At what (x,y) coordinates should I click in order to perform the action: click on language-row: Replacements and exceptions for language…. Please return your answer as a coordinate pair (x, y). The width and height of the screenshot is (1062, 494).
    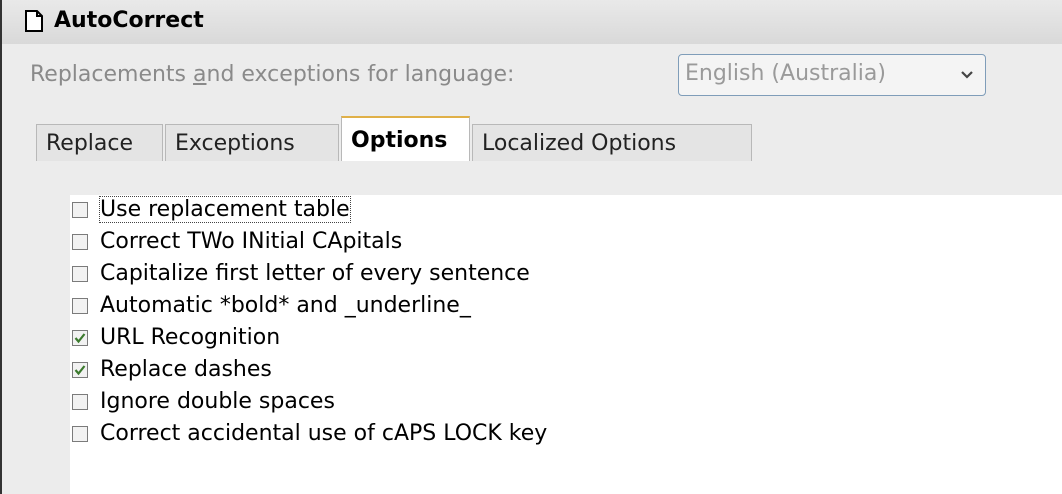
    Looking at the image, I should click on (532, 79).